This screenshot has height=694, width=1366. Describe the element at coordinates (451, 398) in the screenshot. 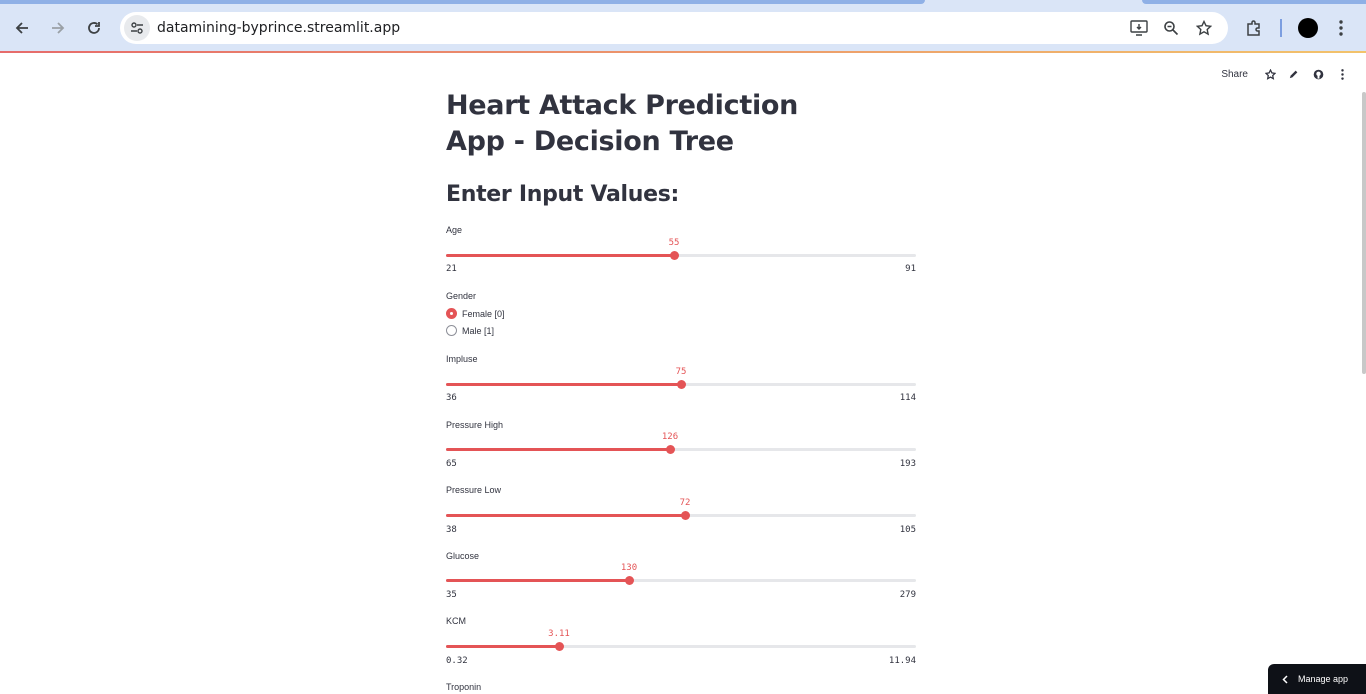

I see `slider-min: 36` at that location.